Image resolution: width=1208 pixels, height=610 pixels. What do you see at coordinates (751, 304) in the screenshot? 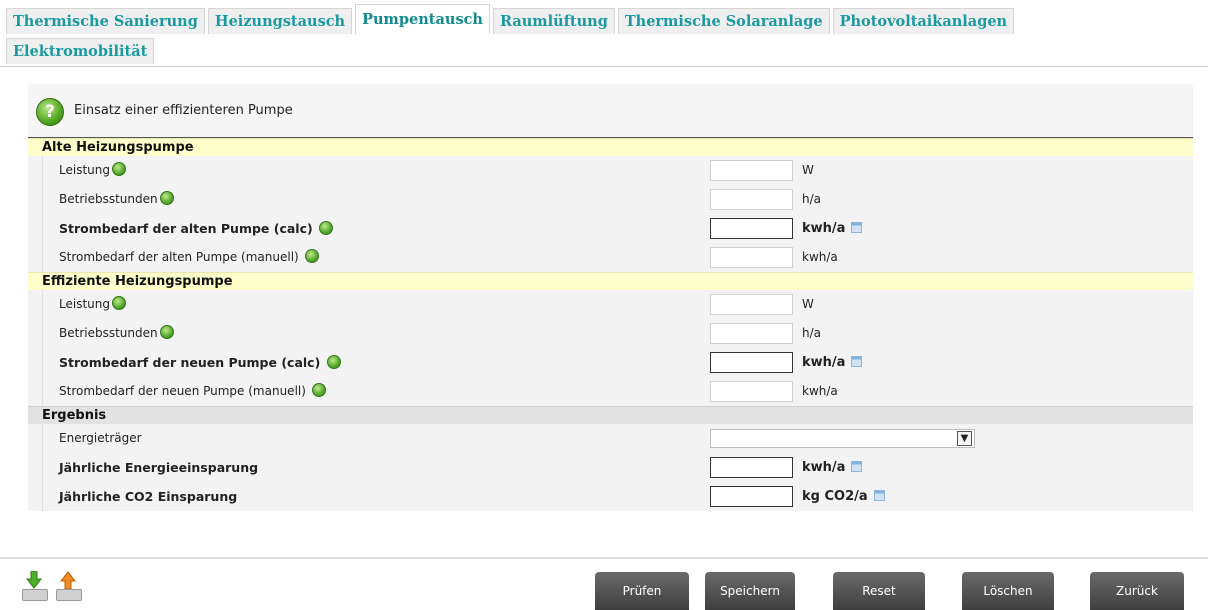
I see `input-neu-leistung` at bounding box center [751, 304].